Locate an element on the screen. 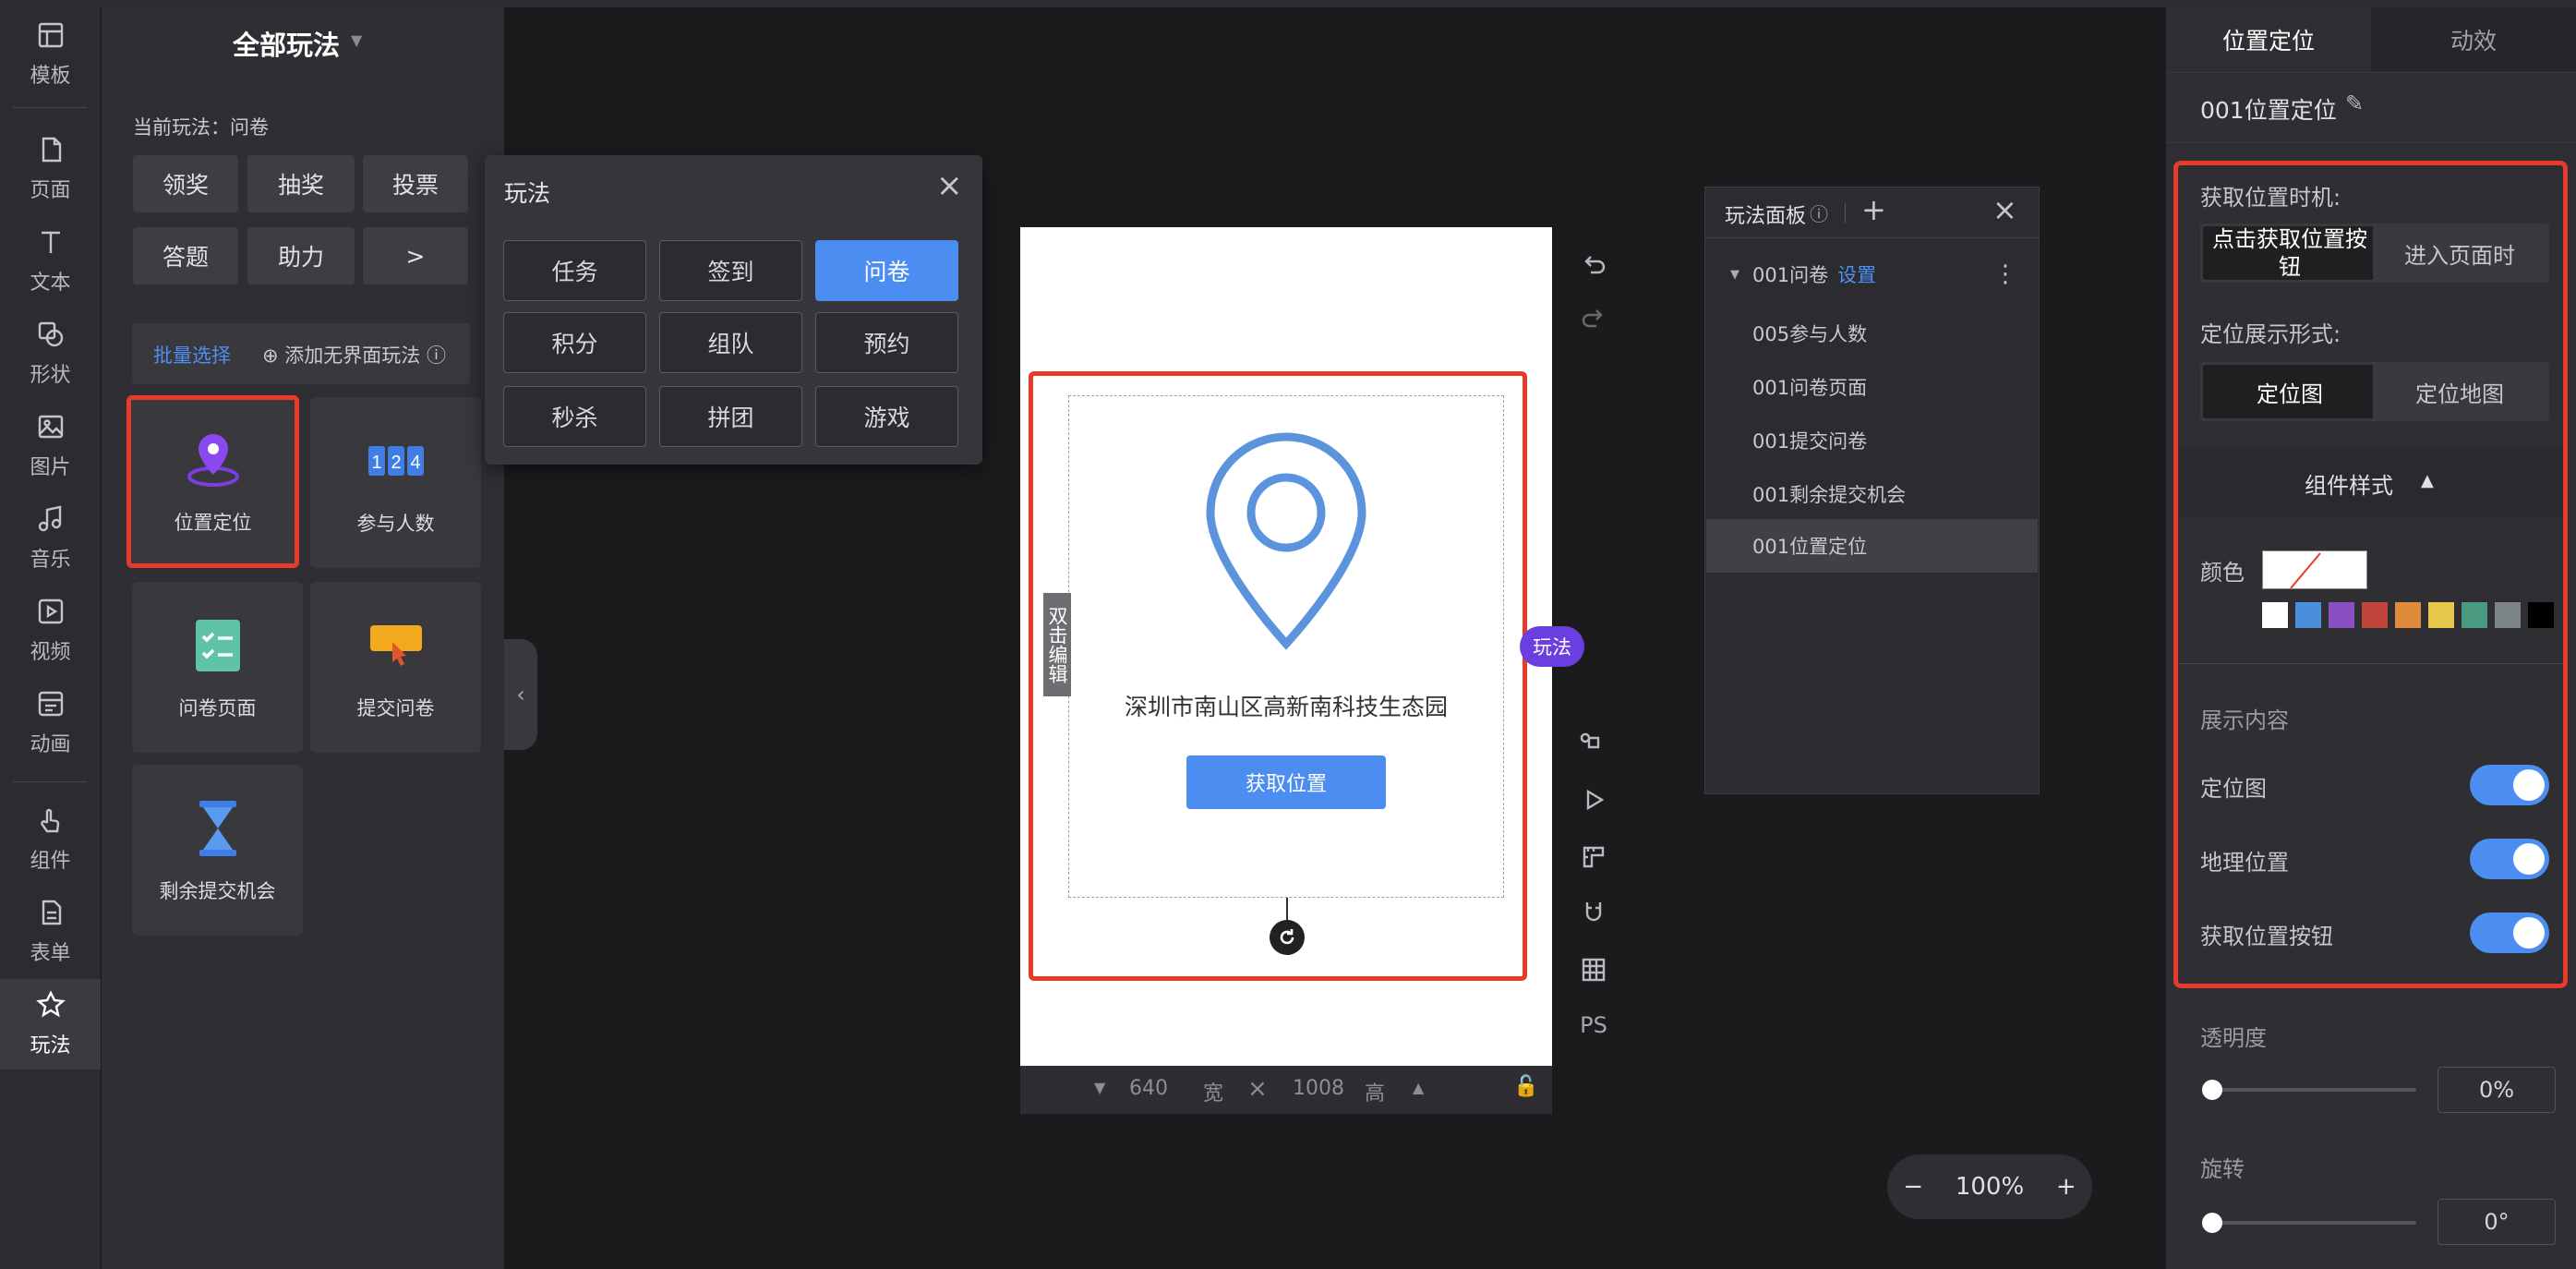  top-bar is located at coordinates (1288, 3).